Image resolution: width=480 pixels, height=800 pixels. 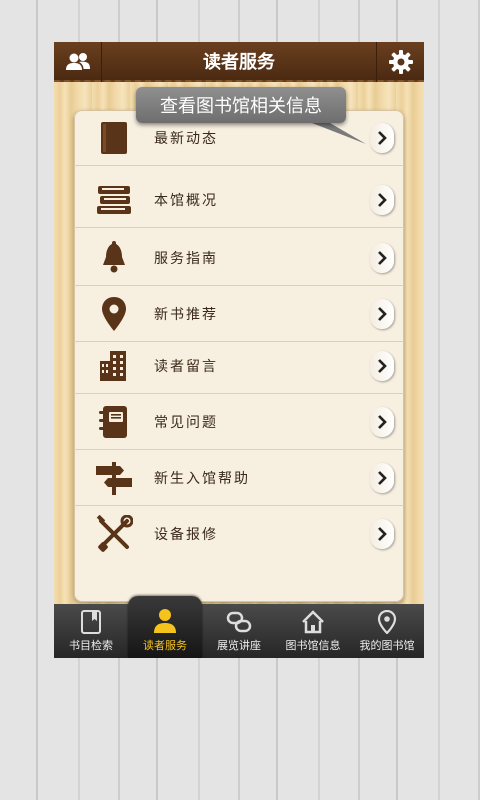 I want to click on menu-item-label: 本馆概况, so click(x=186, y=200).